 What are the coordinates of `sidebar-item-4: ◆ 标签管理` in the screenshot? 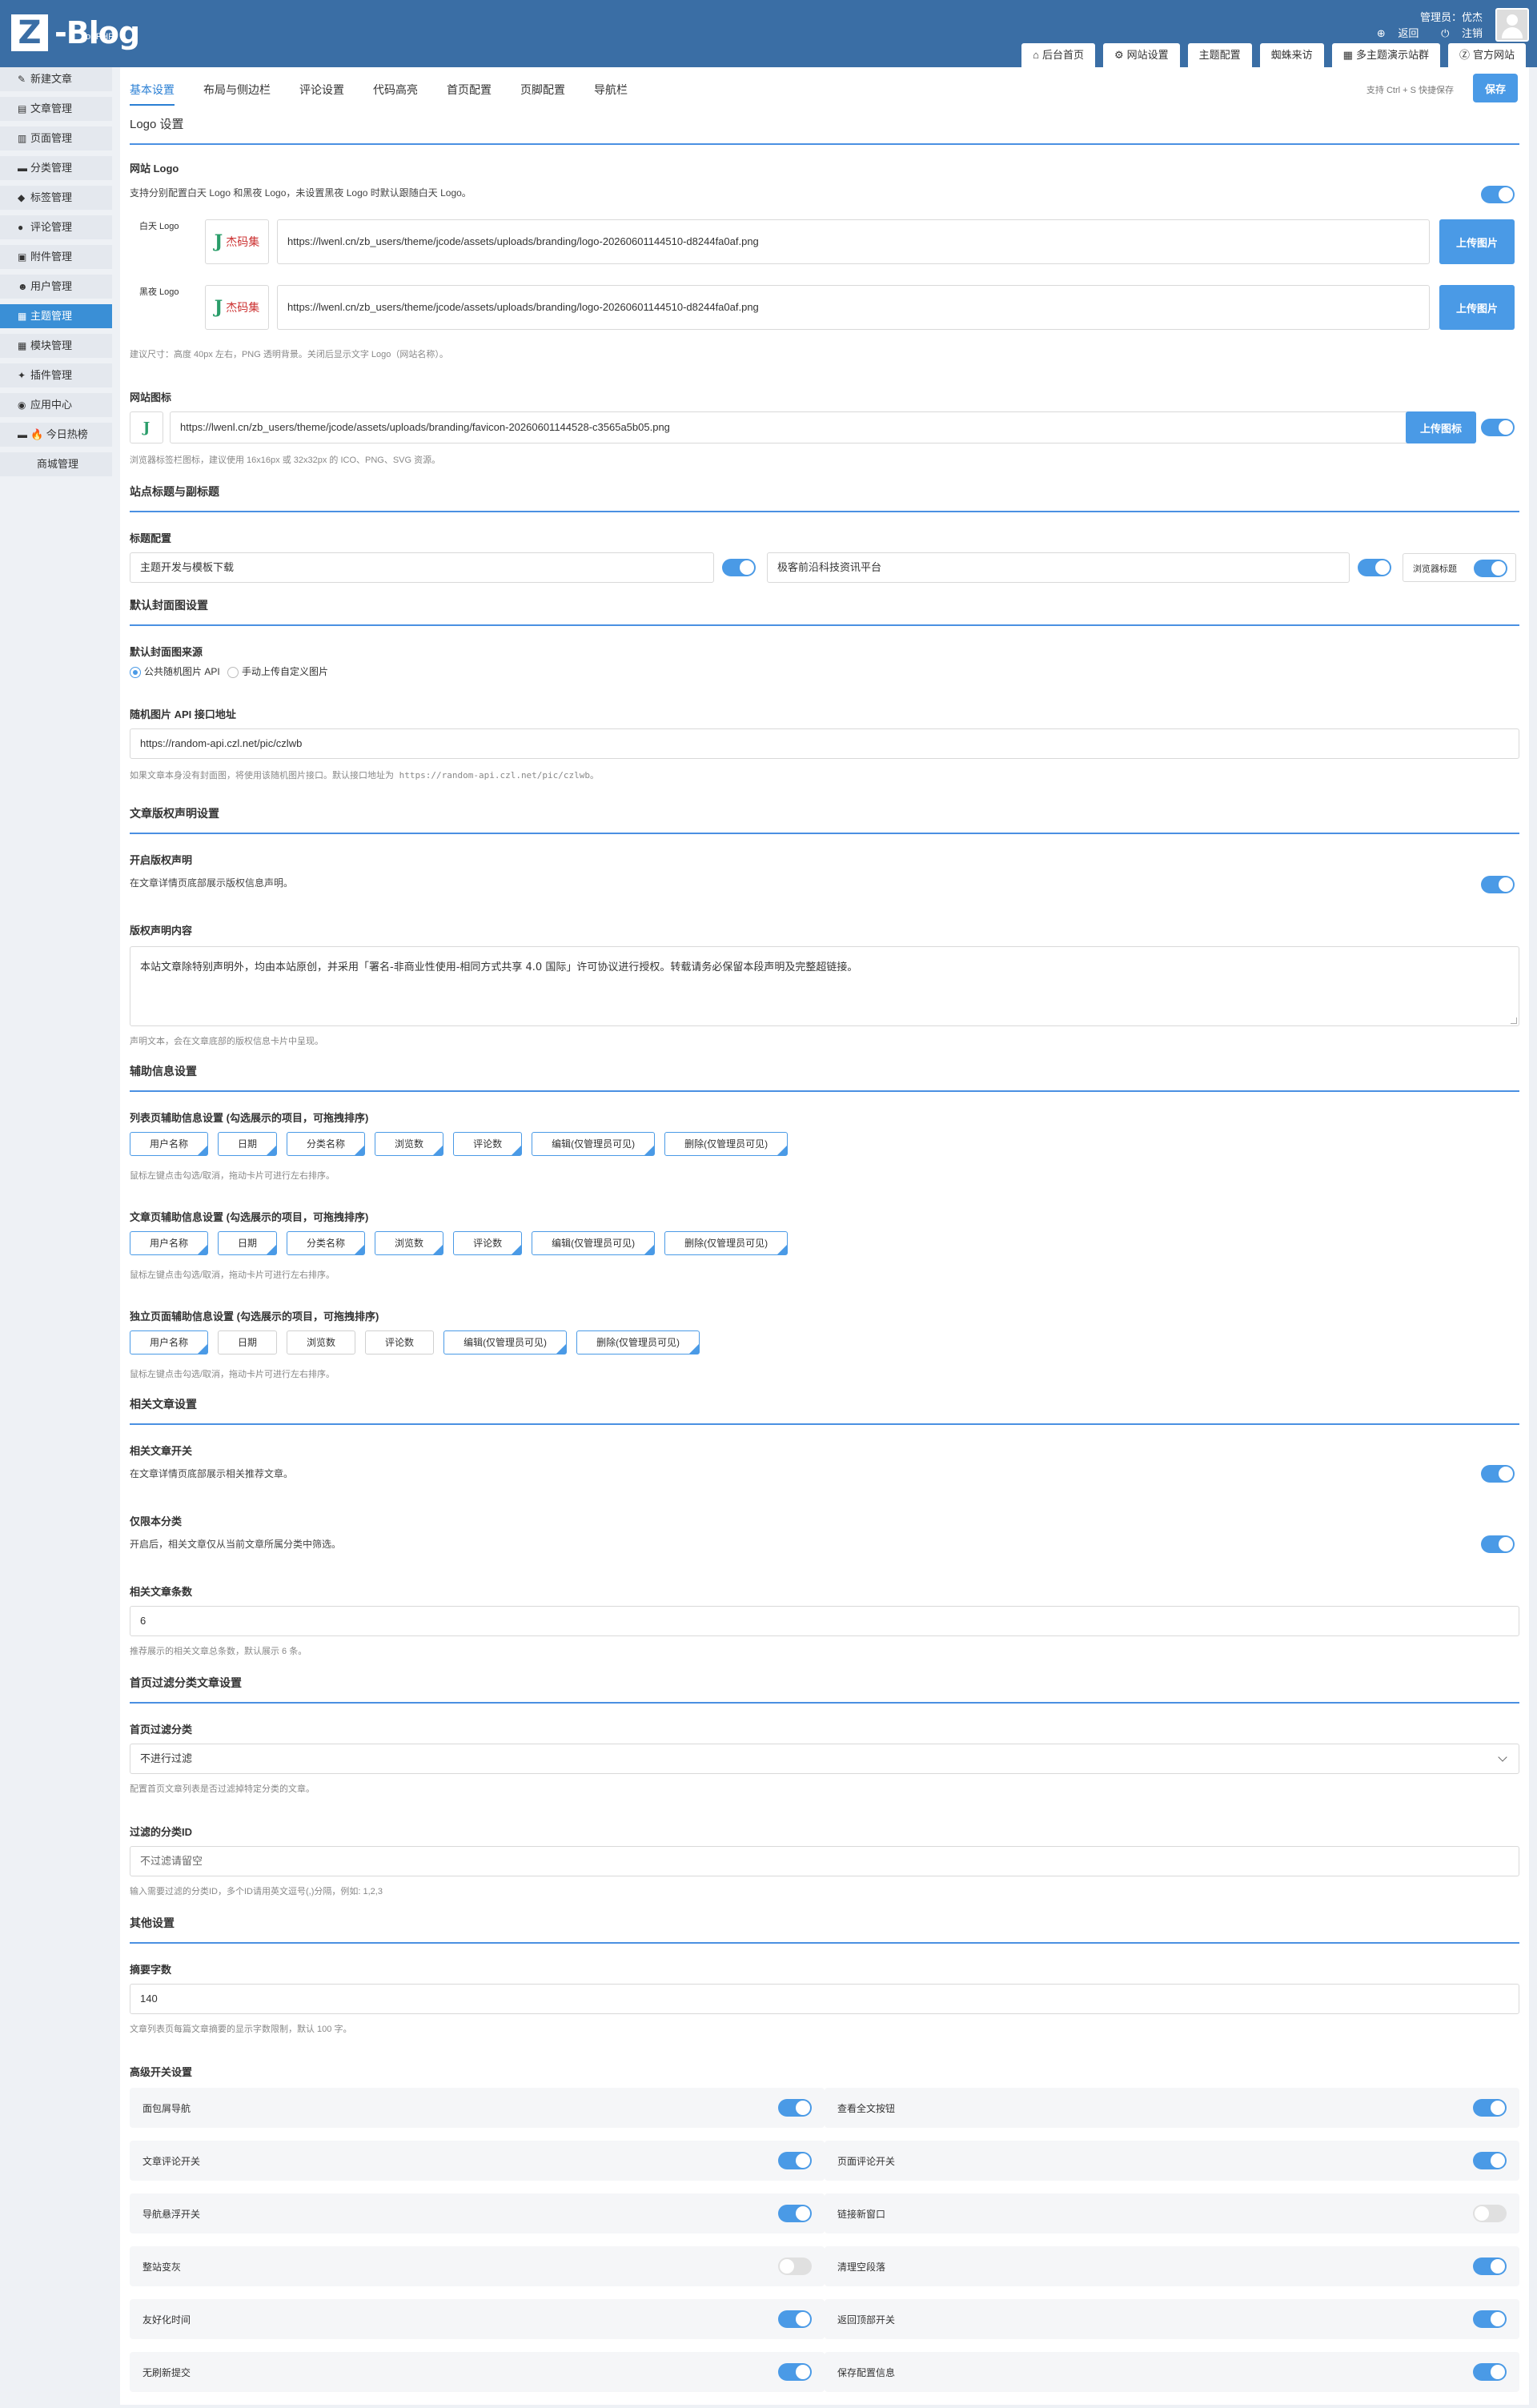 It's located at (56, 198).